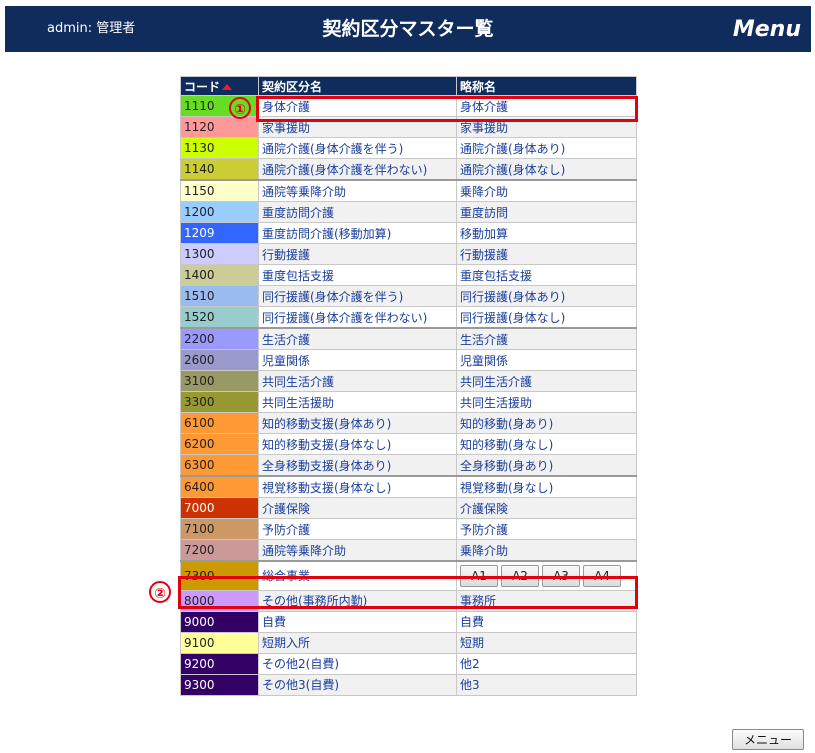 The width and height of the screenshot is (815, 753). Describe the element at coordinates (357, 402) in the screenshot. I see `row-name-cell: 共同生活援助` at that location.